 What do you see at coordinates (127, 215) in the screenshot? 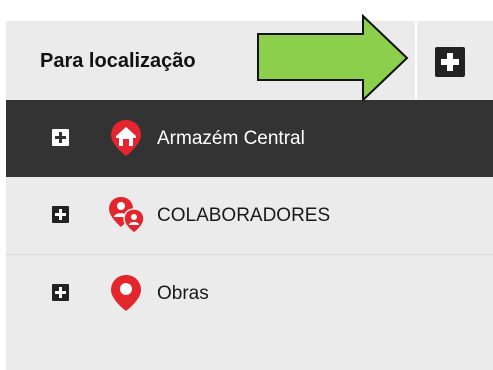
I see `people-pin-icon` at bounding box center [127, 215].